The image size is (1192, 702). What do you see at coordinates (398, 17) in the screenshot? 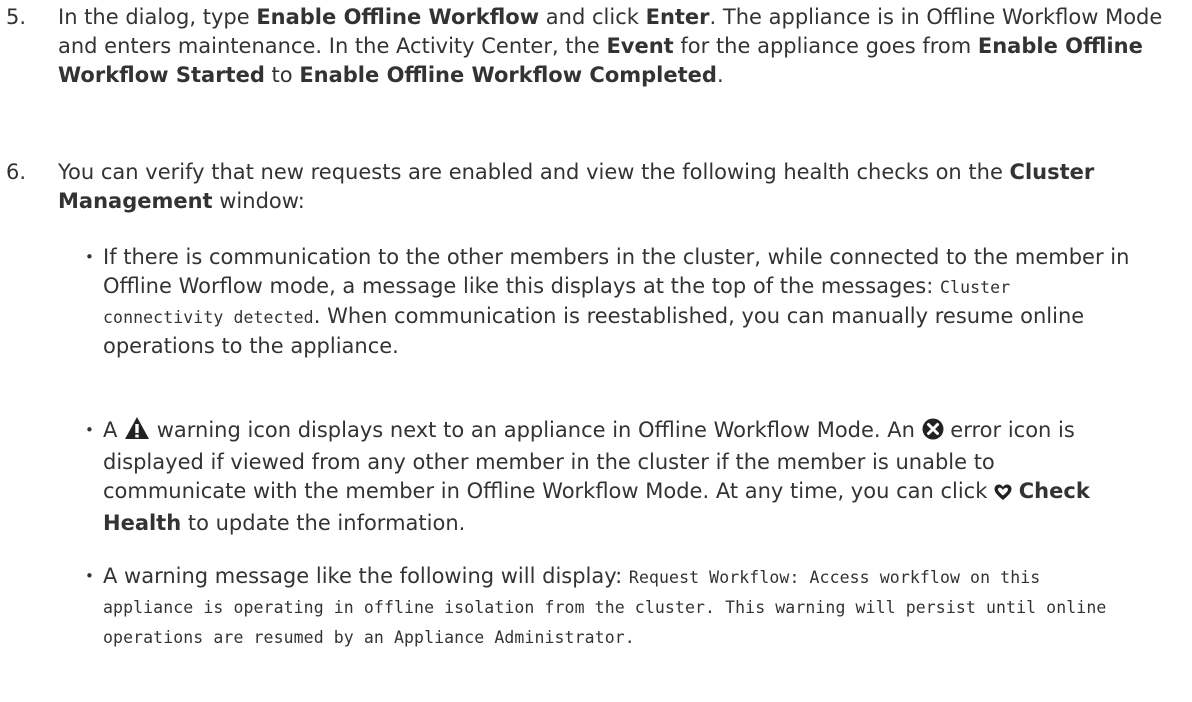
I see `ui-term: Enable Offline Workflow` at bounding box center [398, 17].